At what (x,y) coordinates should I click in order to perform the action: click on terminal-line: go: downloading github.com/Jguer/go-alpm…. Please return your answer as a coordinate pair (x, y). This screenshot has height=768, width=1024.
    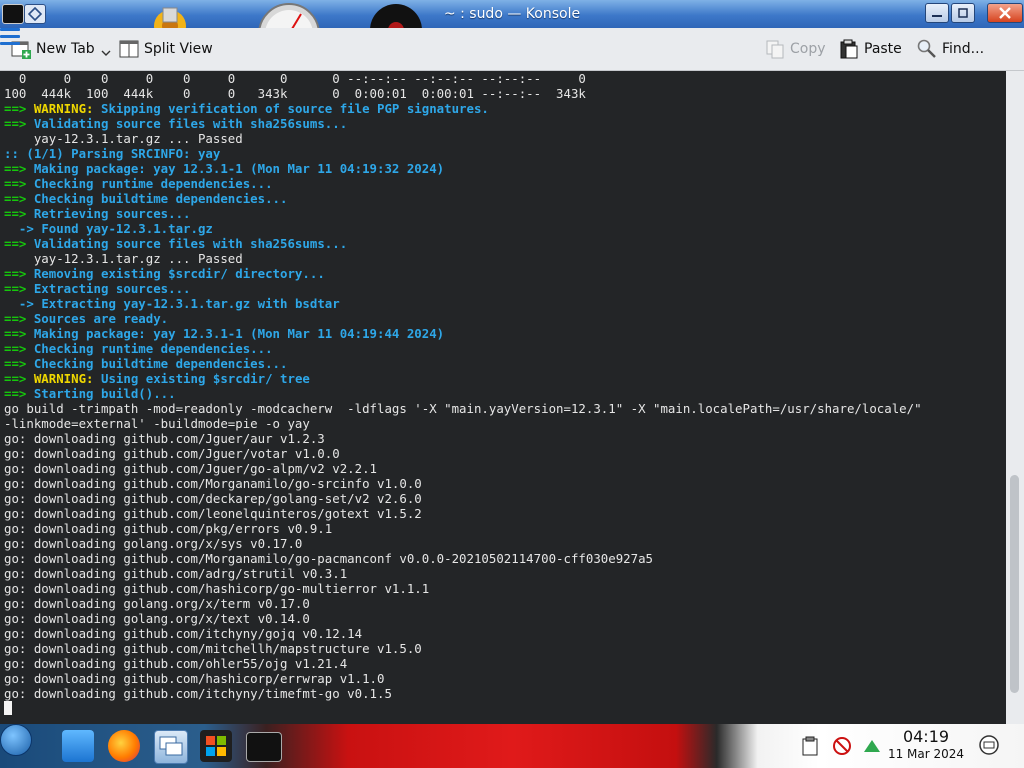
    Looking at the image, I should click on (463, 468).